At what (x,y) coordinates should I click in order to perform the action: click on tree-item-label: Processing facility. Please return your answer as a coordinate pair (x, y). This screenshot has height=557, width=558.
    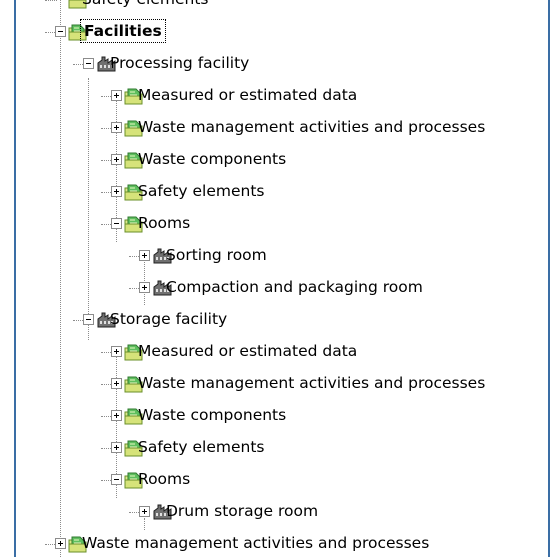
    Looking at the image, I should click on (180, 63).